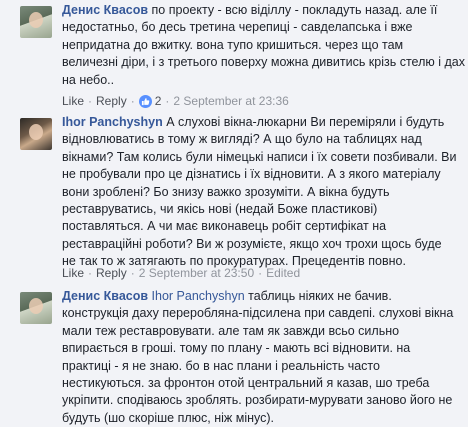  Describe the element at coordinates (88, 79) in the screenshot. I see `comment-text-line: на небо..` at that location.